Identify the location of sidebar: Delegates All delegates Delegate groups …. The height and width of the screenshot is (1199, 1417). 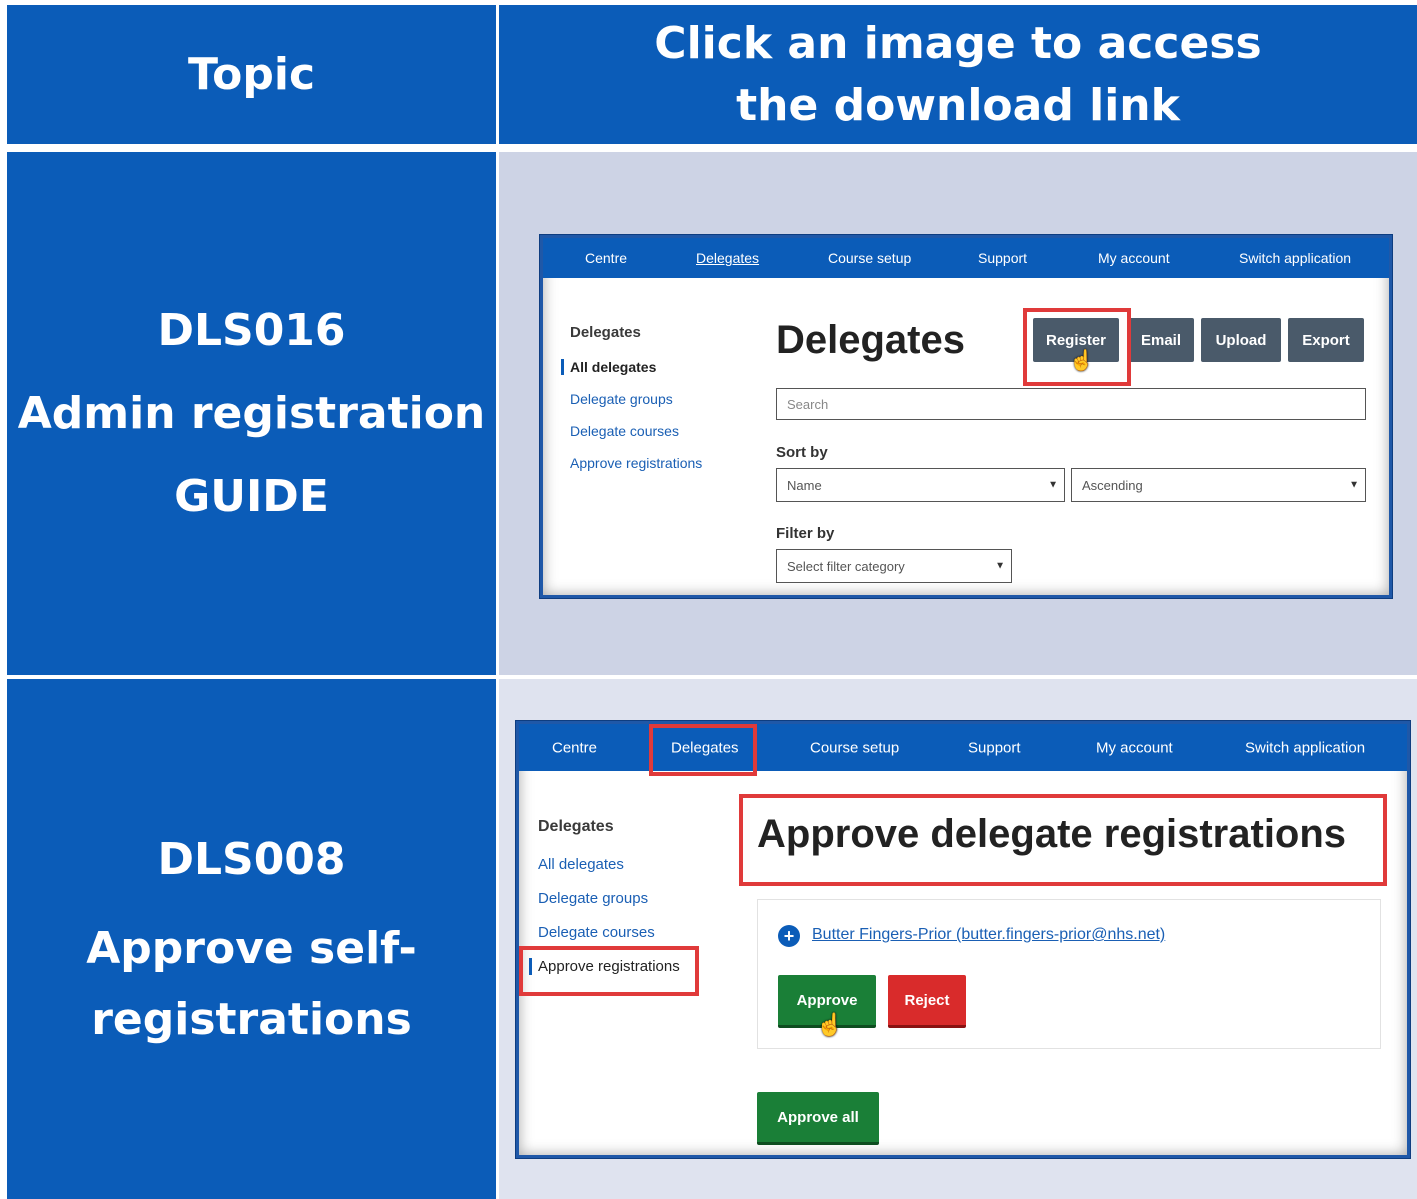
(632, 397).